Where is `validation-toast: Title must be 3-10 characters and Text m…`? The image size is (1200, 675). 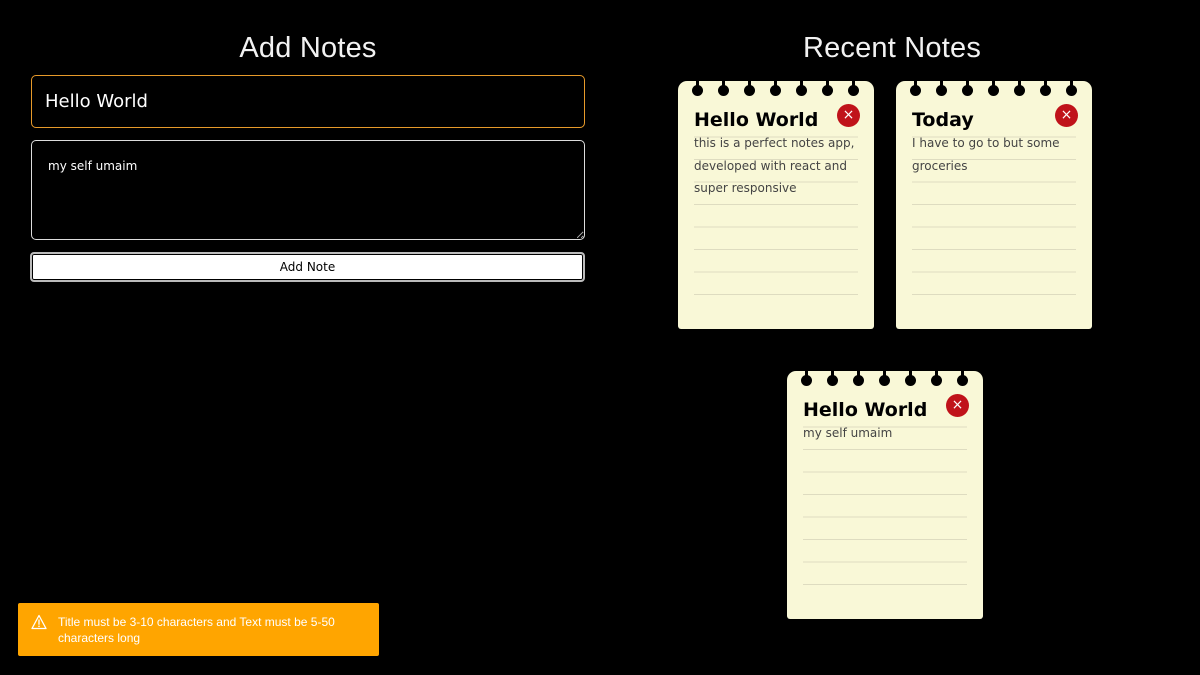 validation-toast: Title must be 3-10 characters and Text m… is located at coordinates (198, 629).